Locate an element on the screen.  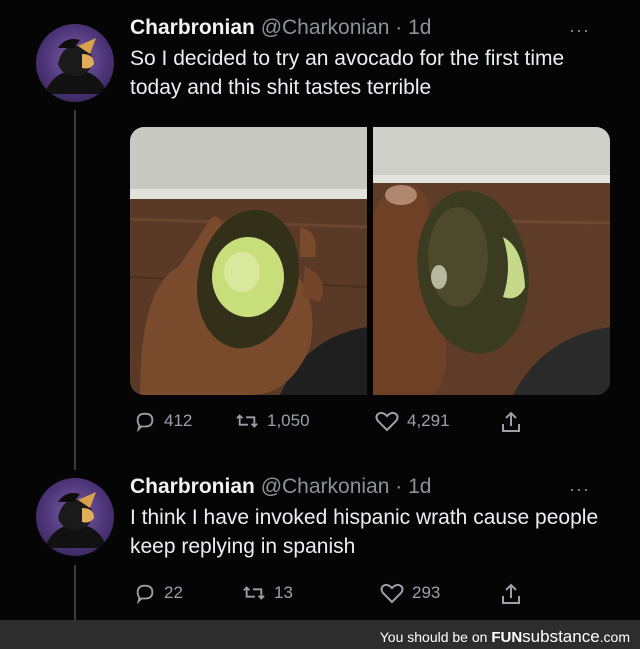
brand-tld: .com is located at coordinates (614, 637).